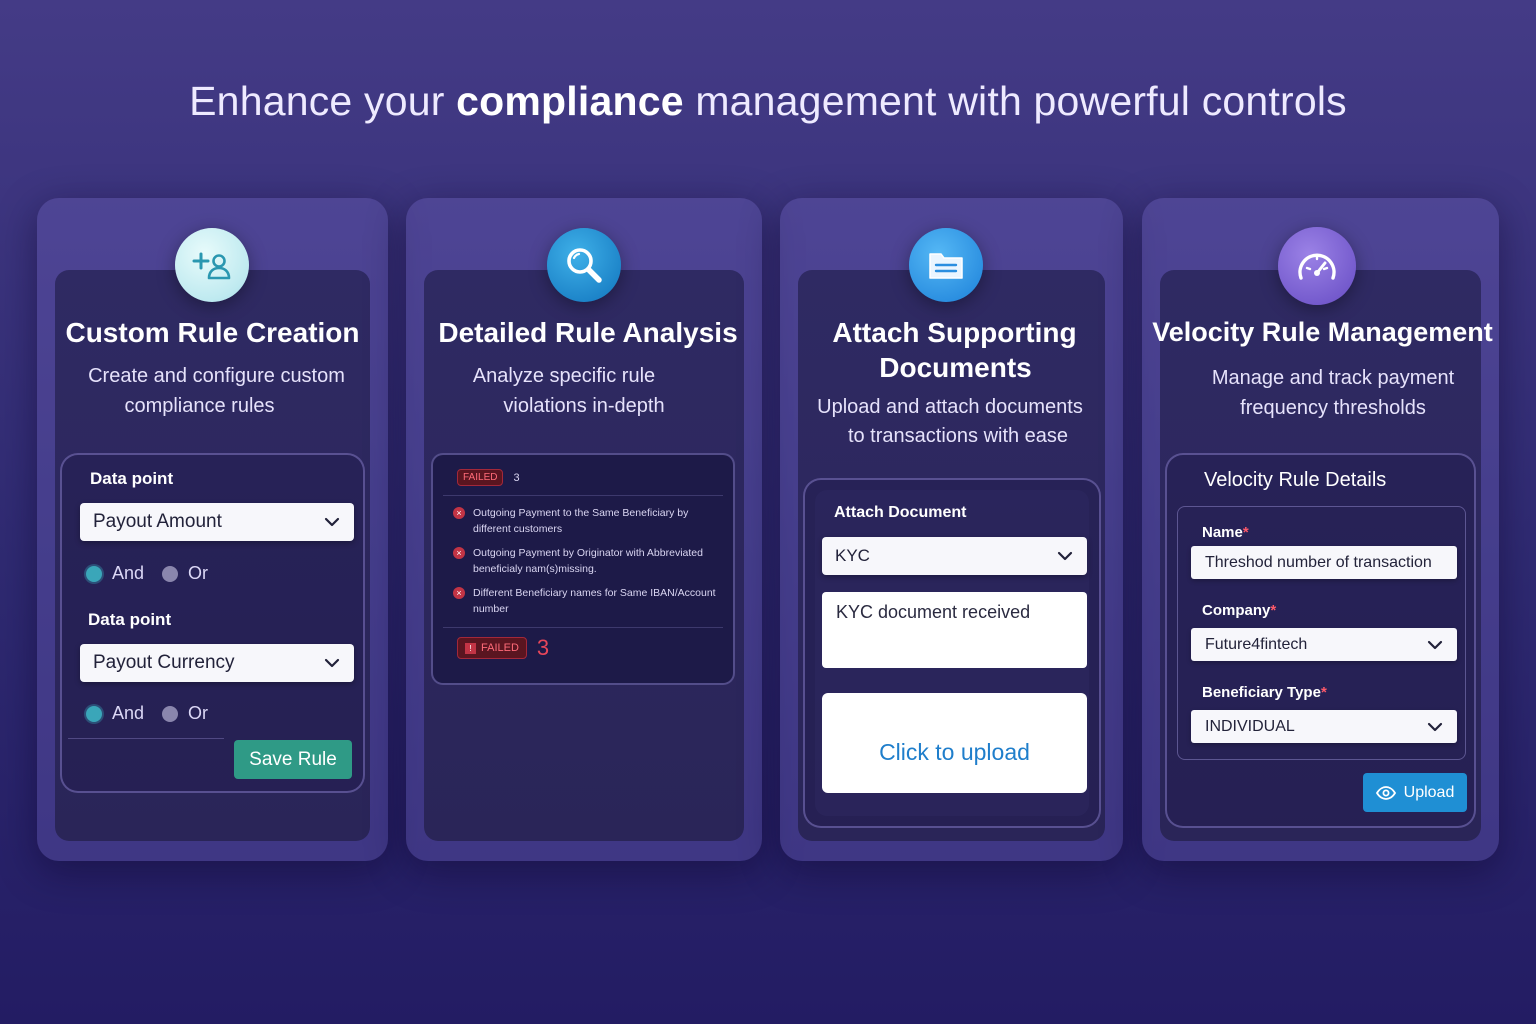  I want to click on failed-badge: FAILED, so click(480, 477).